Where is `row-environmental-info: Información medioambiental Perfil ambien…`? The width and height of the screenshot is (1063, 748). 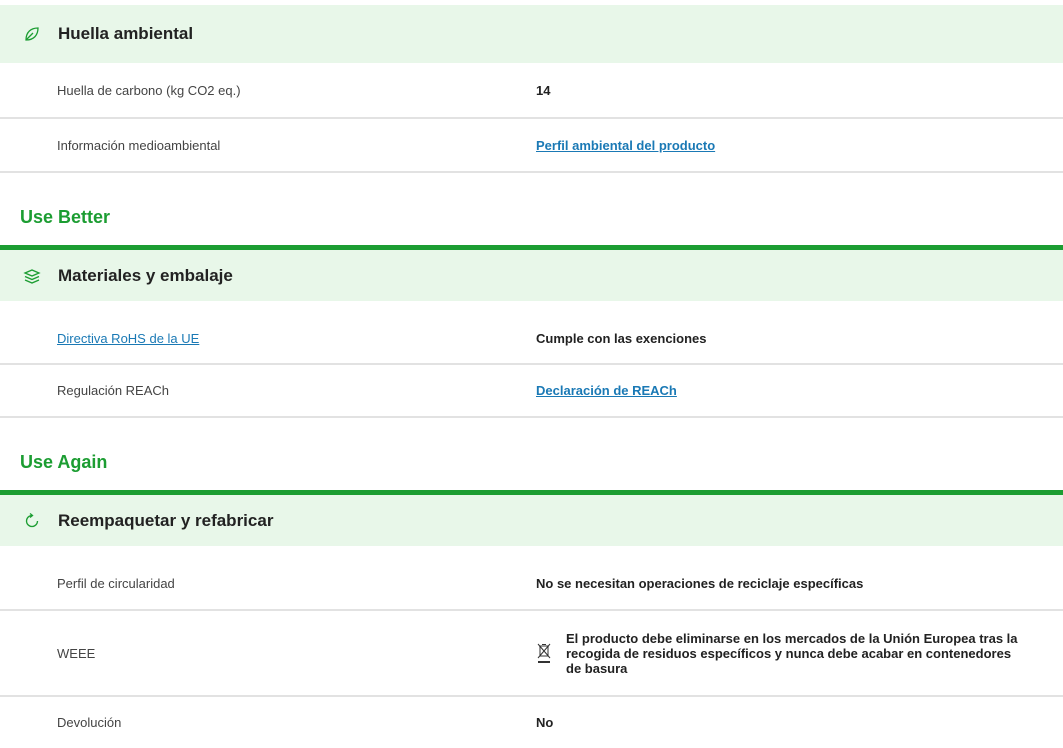
row-environmental-info: Información medioambiental Perfil ambien… is located at coordinates (531, 146).